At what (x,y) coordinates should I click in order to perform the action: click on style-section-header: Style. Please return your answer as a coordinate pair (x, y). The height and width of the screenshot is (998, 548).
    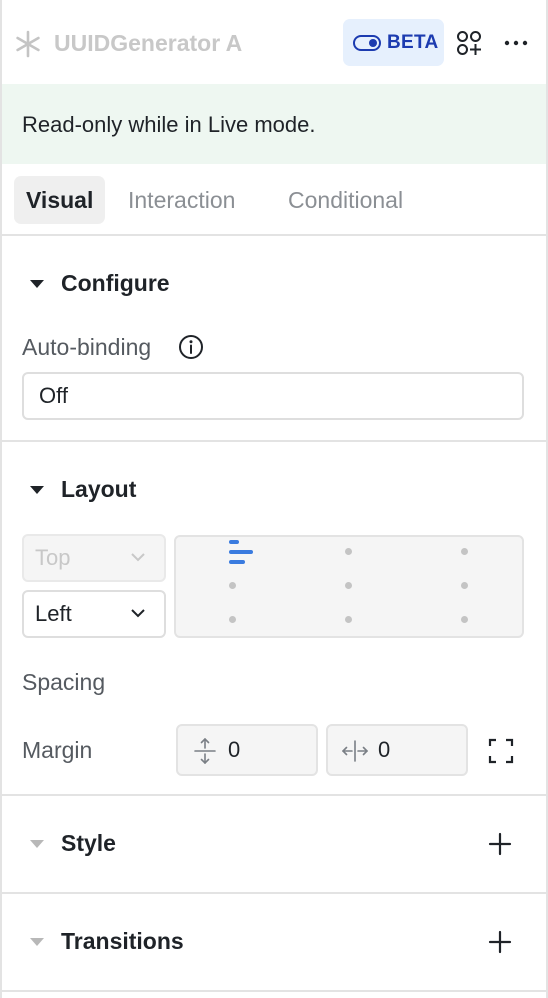
    Looking at the image, I should click on (73, 843).